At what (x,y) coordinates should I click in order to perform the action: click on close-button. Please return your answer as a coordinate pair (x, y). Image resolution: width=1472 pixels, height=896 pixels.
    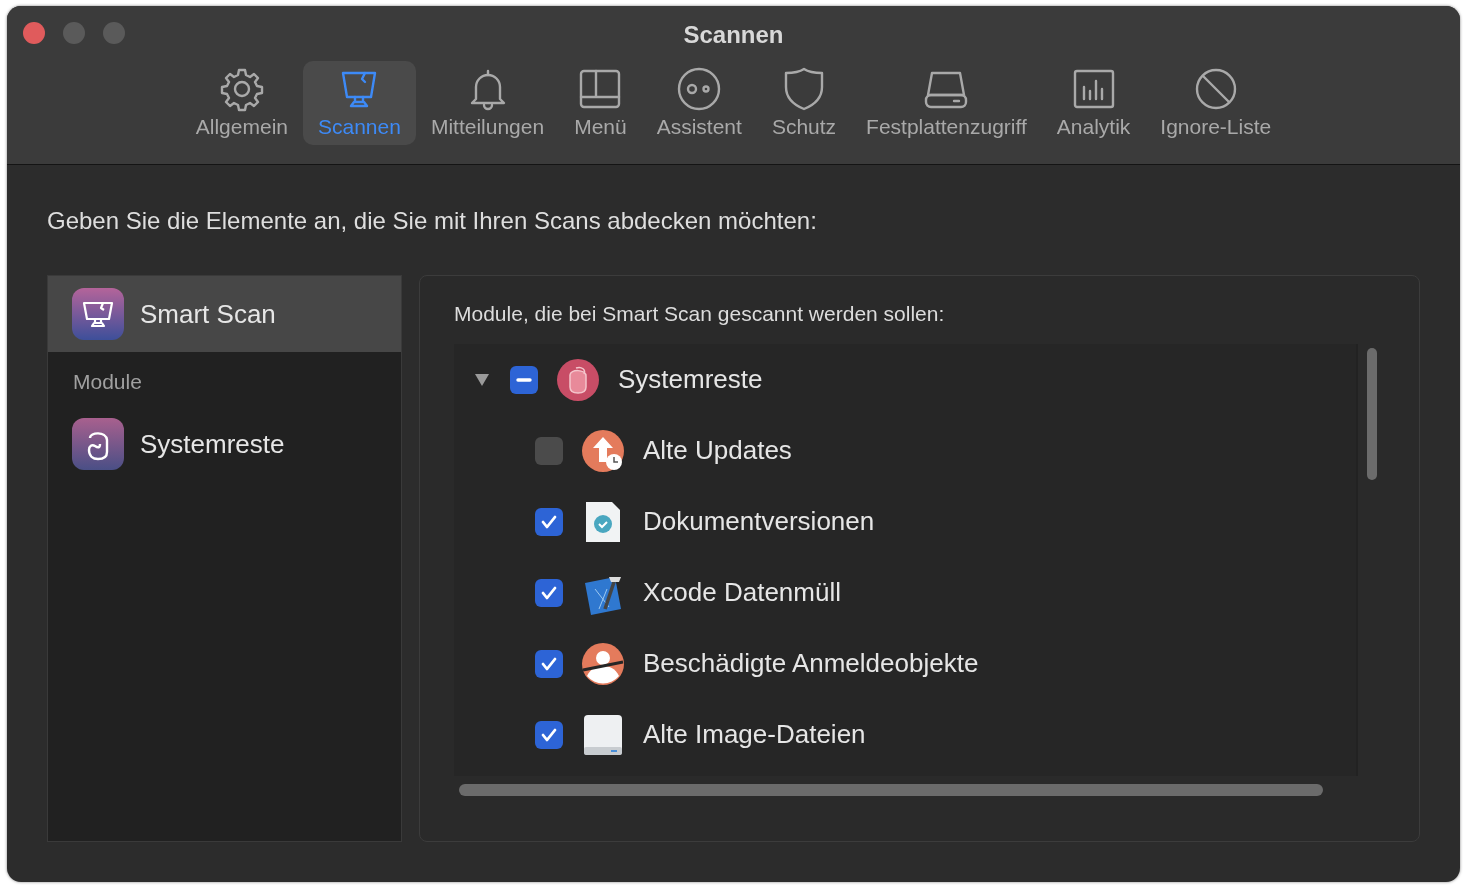
    Looking at the image, I should click on (34, 33).